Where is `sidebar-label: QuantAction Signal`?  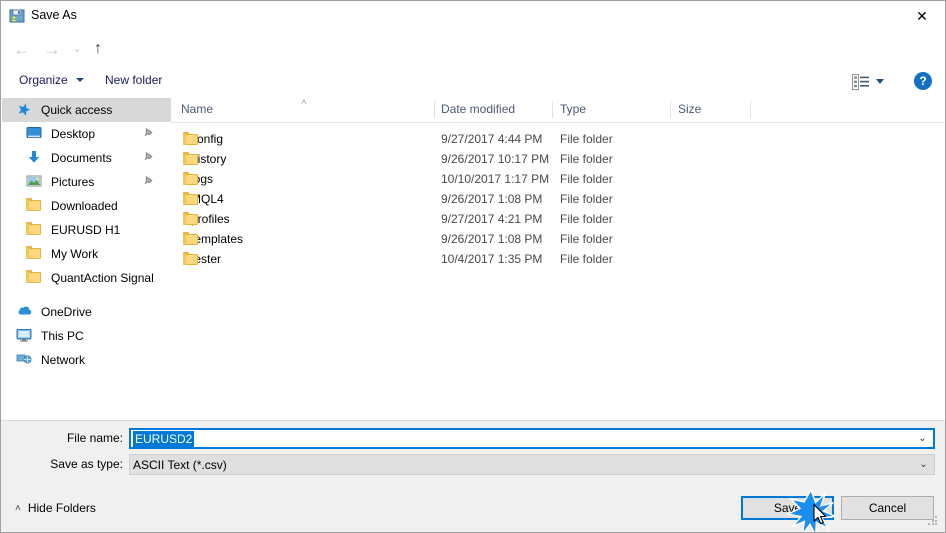 sidebar-label: QuantAction Signal is located at coordinates (102, 278).